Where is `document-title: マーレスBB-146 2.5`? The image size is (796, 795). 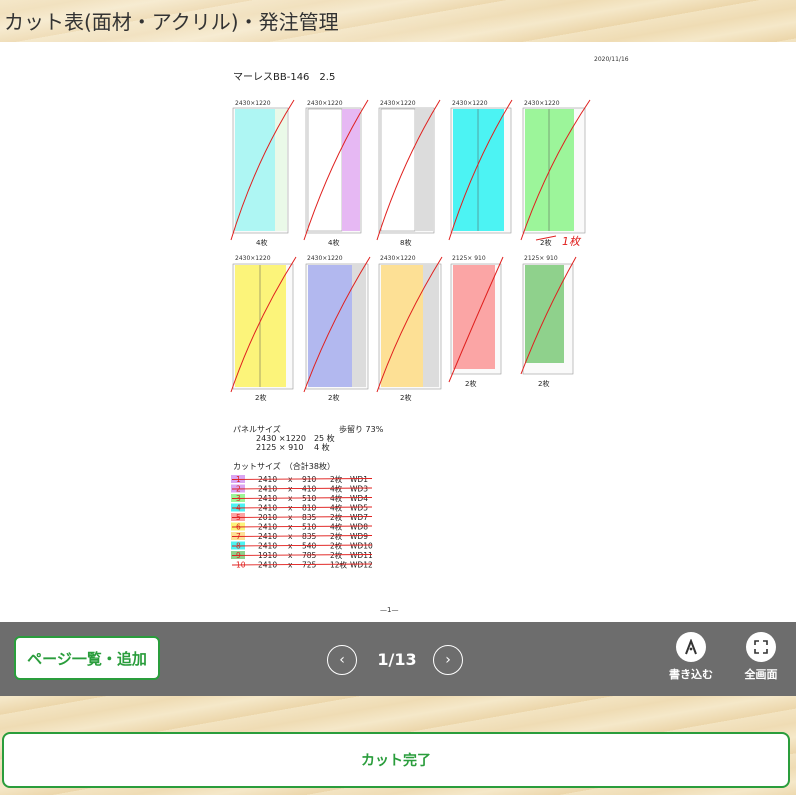 document-title: マーレスBB-146 2.5 is located at coordinates (284, 77).